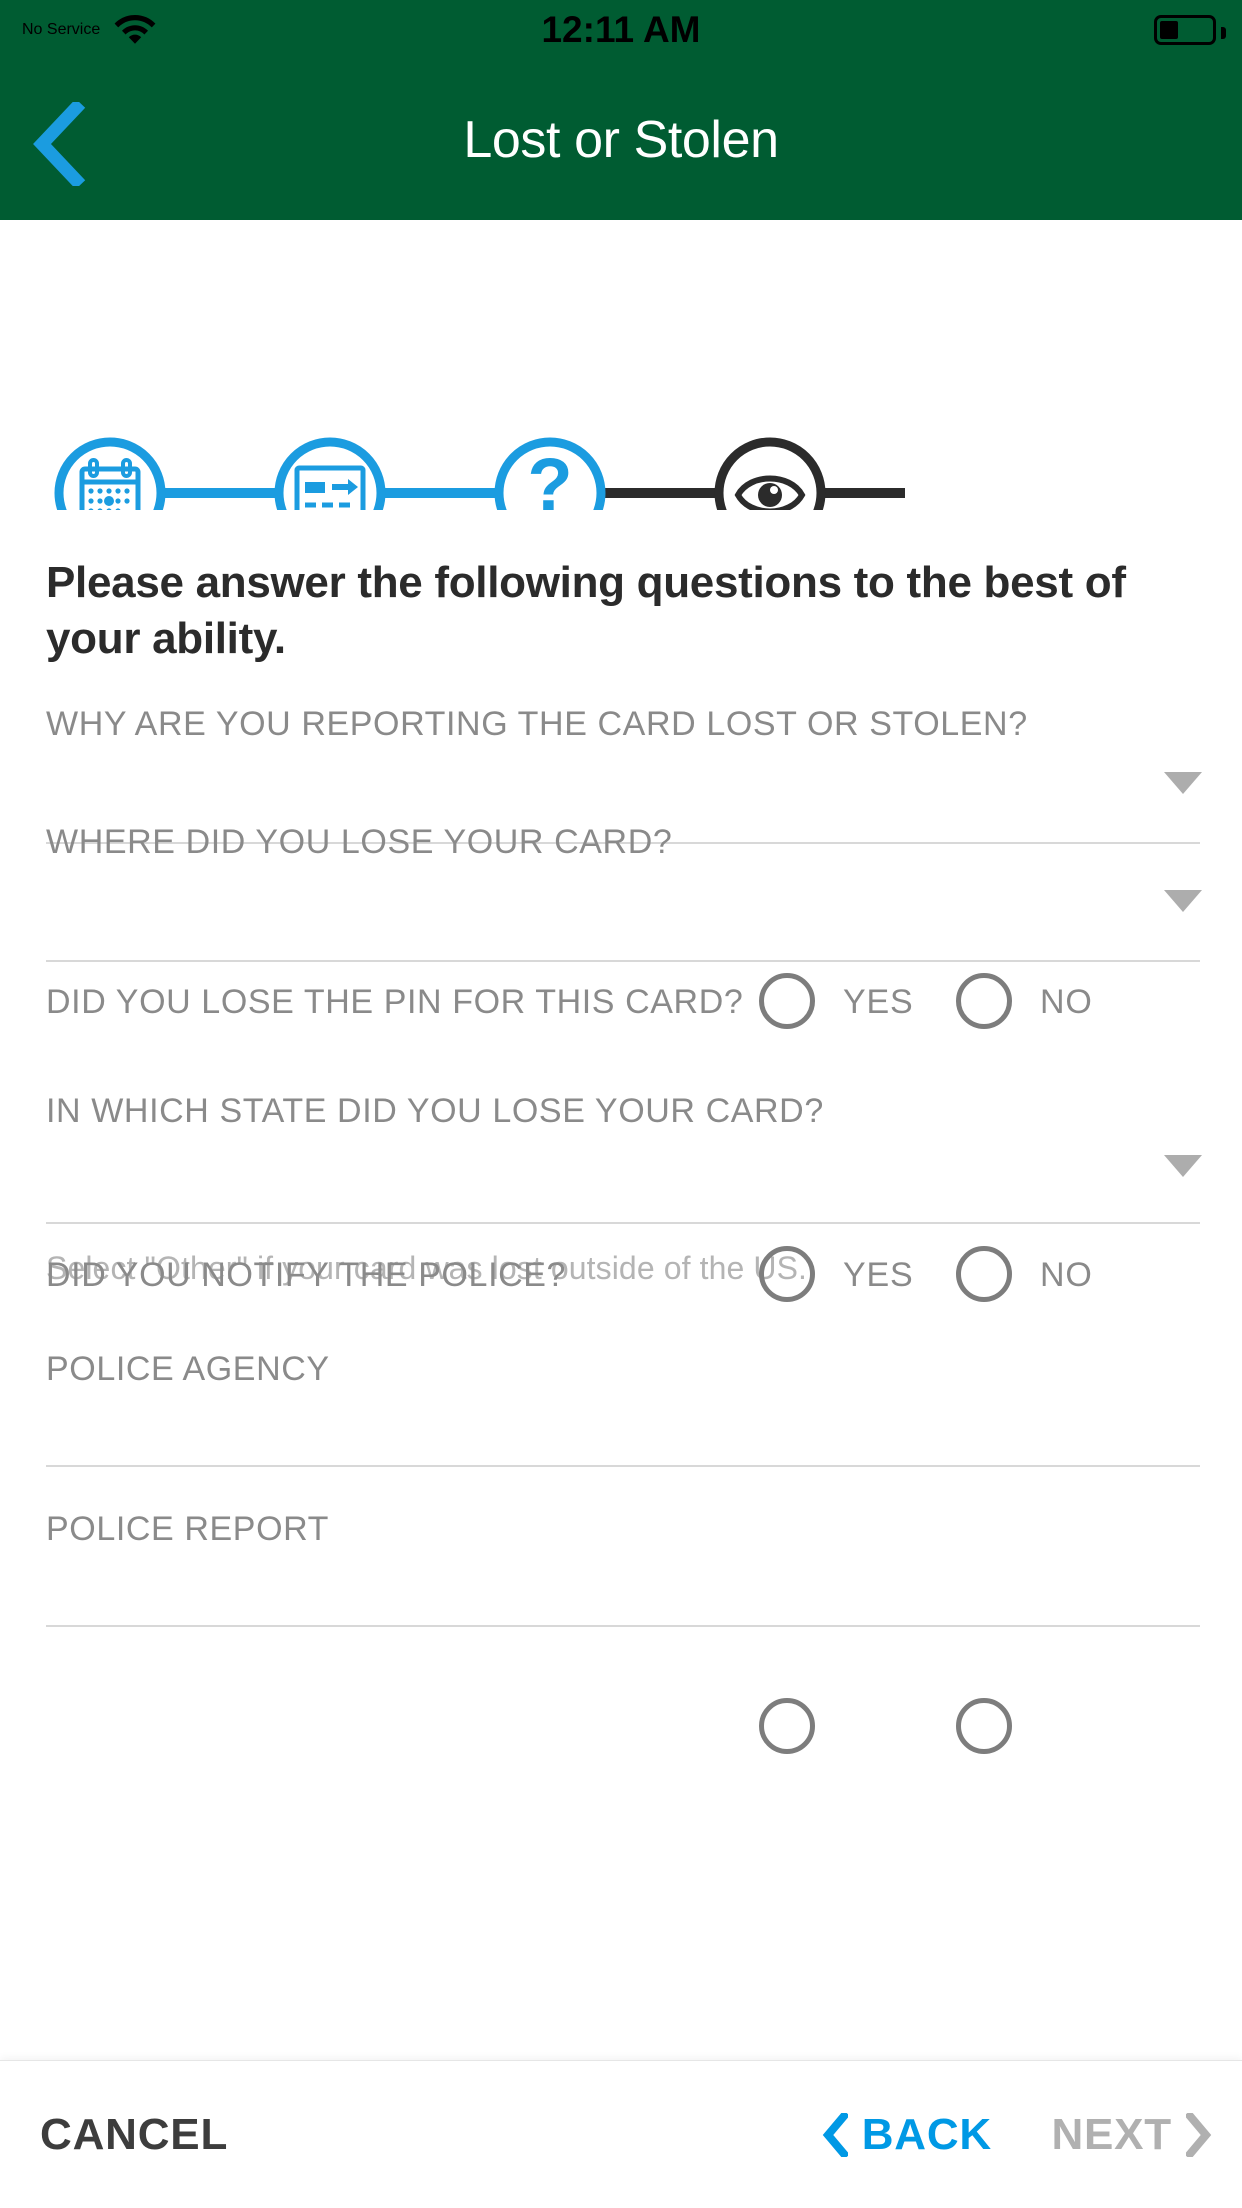 This screenshot has height=2208, width=1242. I want to click on label-police-agency: POLICE AGENCY, so click(188, 1369).